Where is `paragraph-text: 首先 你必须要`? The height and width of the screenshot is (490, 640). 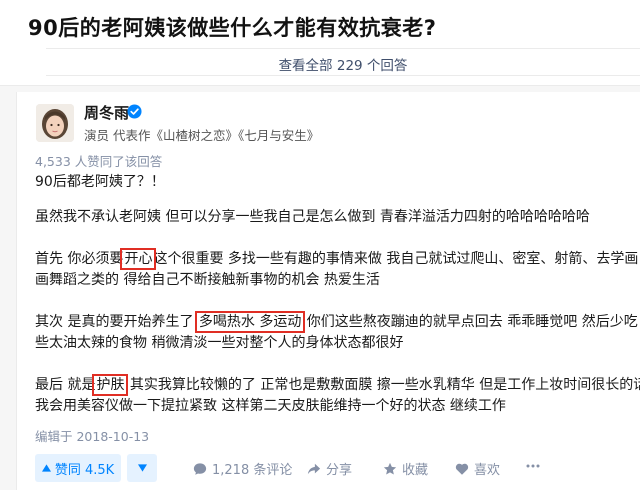 paragraph-text: 首先 你必须要 is located at coordinates (79, 259).